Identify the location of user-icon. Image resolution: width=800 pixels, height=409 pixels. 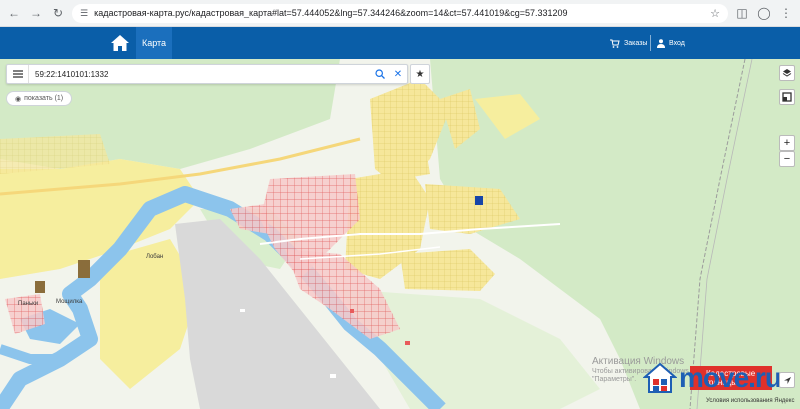
(661, 43).